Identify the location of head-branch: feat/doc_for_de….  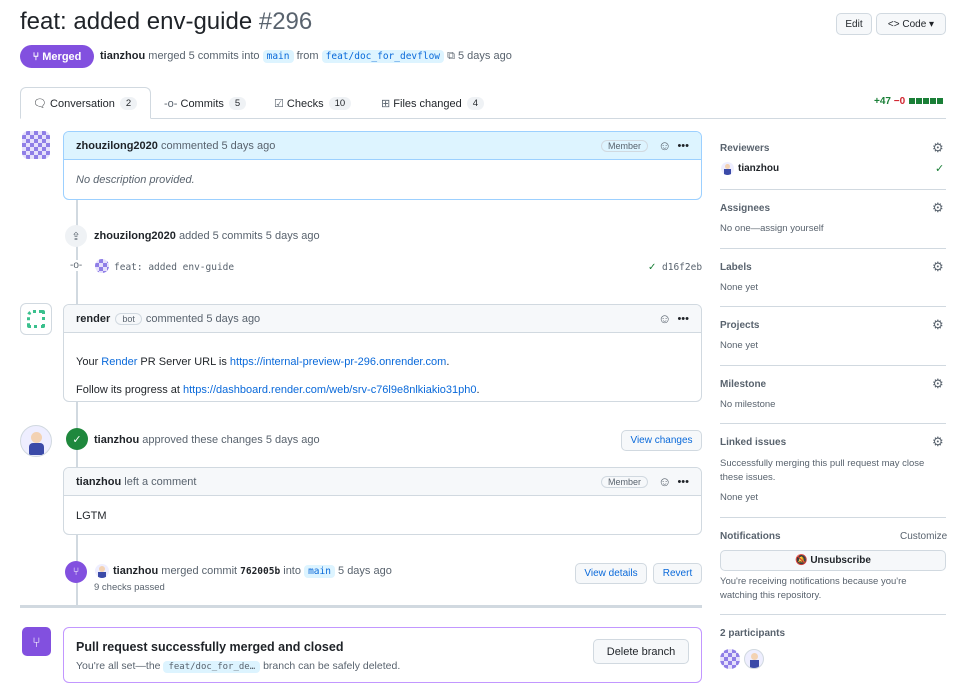
(212, 667).